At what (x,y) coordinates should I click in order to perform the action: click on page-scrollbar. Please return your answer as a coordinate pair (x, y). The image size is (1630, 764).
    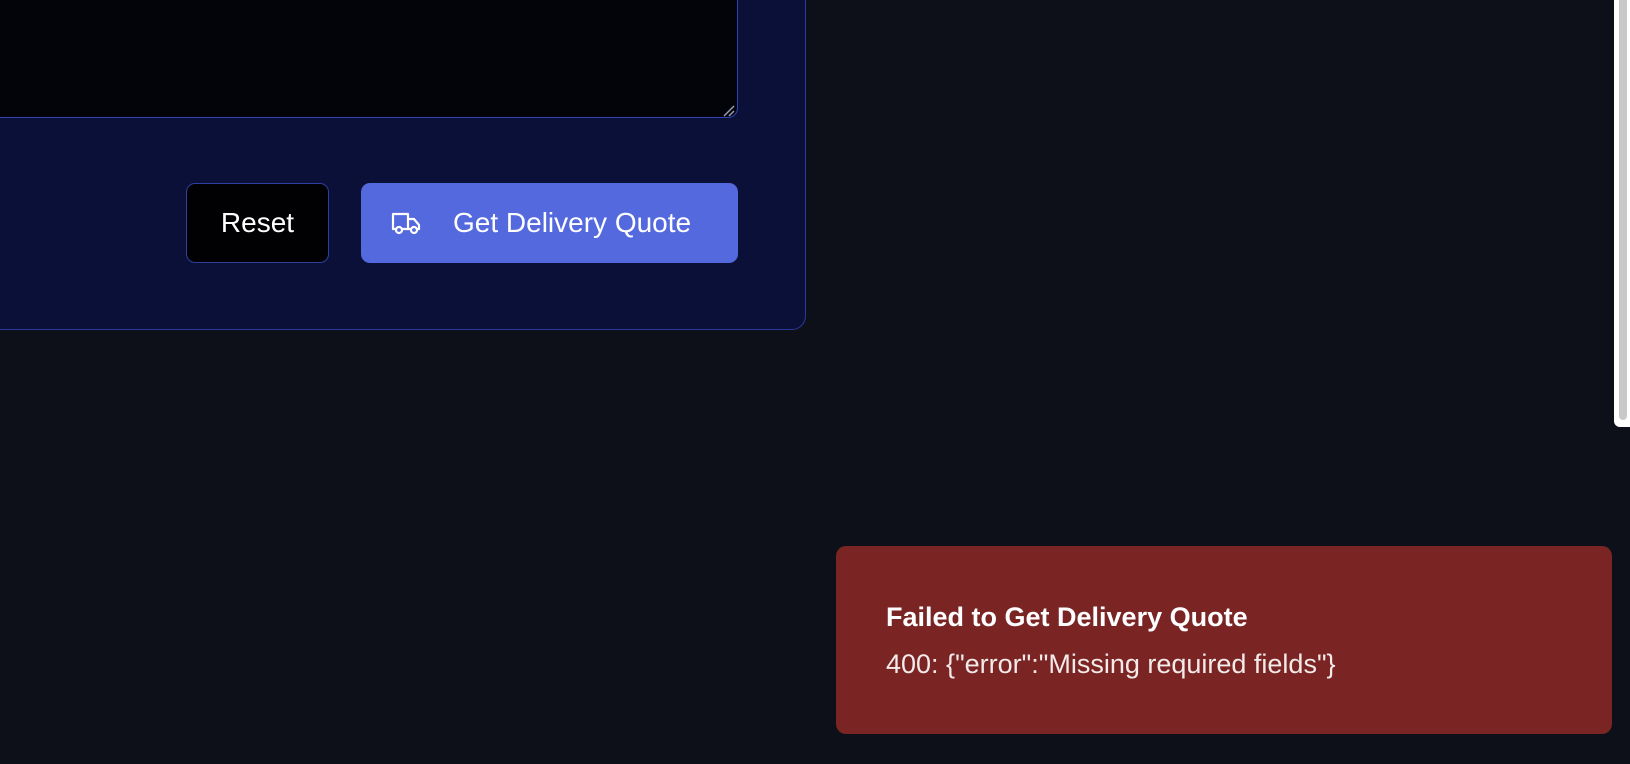
    Looking at the image, I should click on (1622, 213).